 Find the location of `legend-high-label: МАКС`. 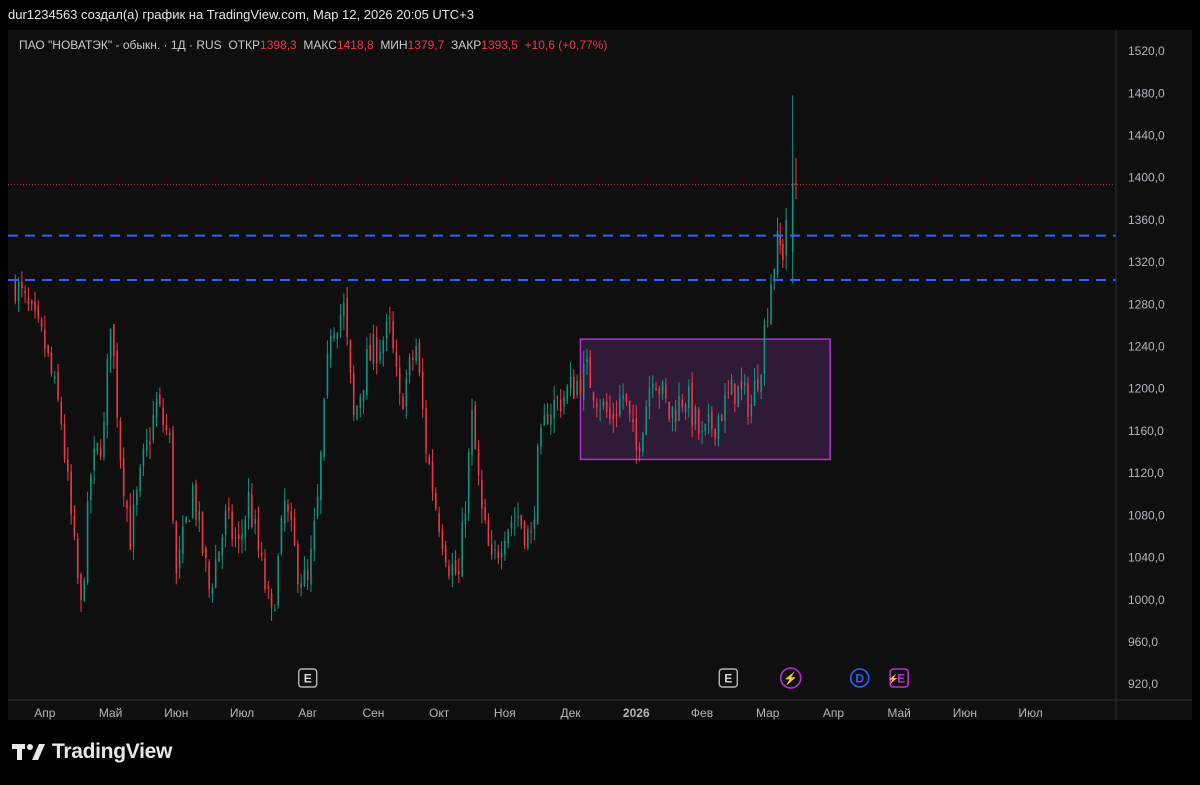

legend-high-label: МАКС is located at coordinates (320, 45).